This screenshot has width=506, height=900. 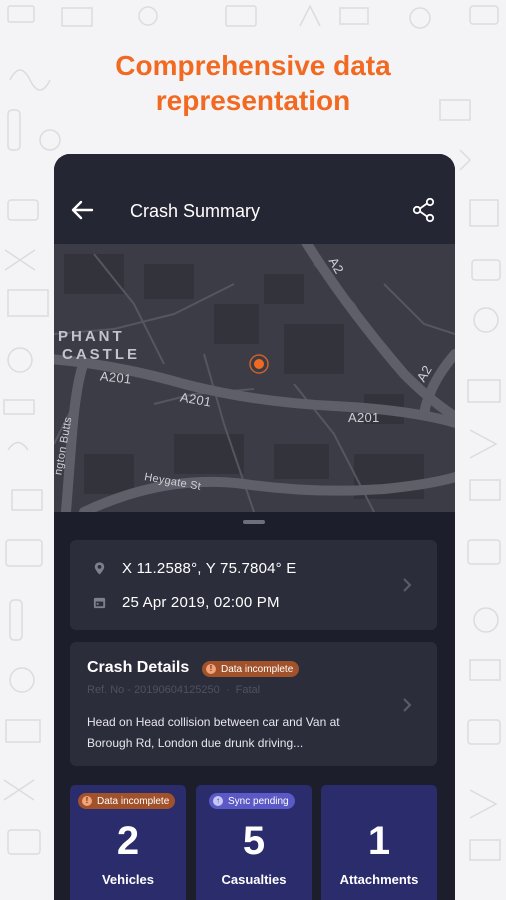 I want to click on coordinates-text: X 11.2588°, Y 75.7804° E, so click(x=209, y=568).